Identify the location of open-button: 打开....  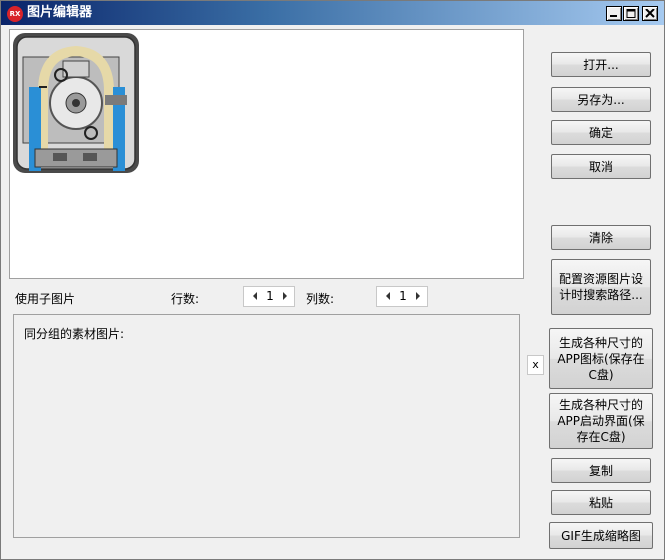
(601, 64).